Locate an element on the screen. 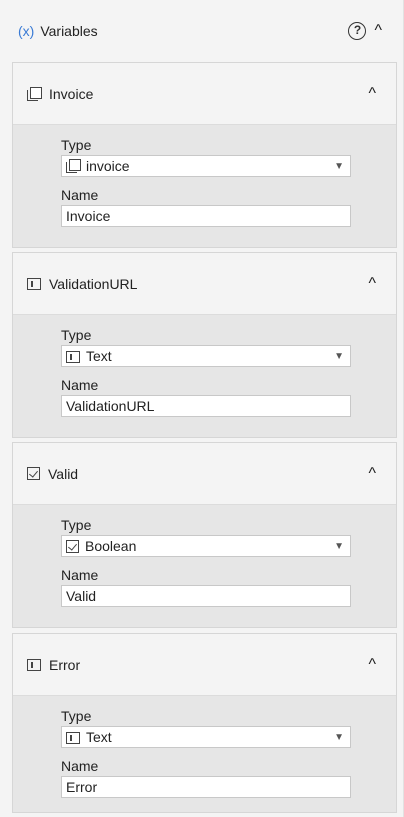 This screenshot has height=817, width=404. variable-card-body: Type Boolean ▼ Name Valid is located at coordinates (204, 556).